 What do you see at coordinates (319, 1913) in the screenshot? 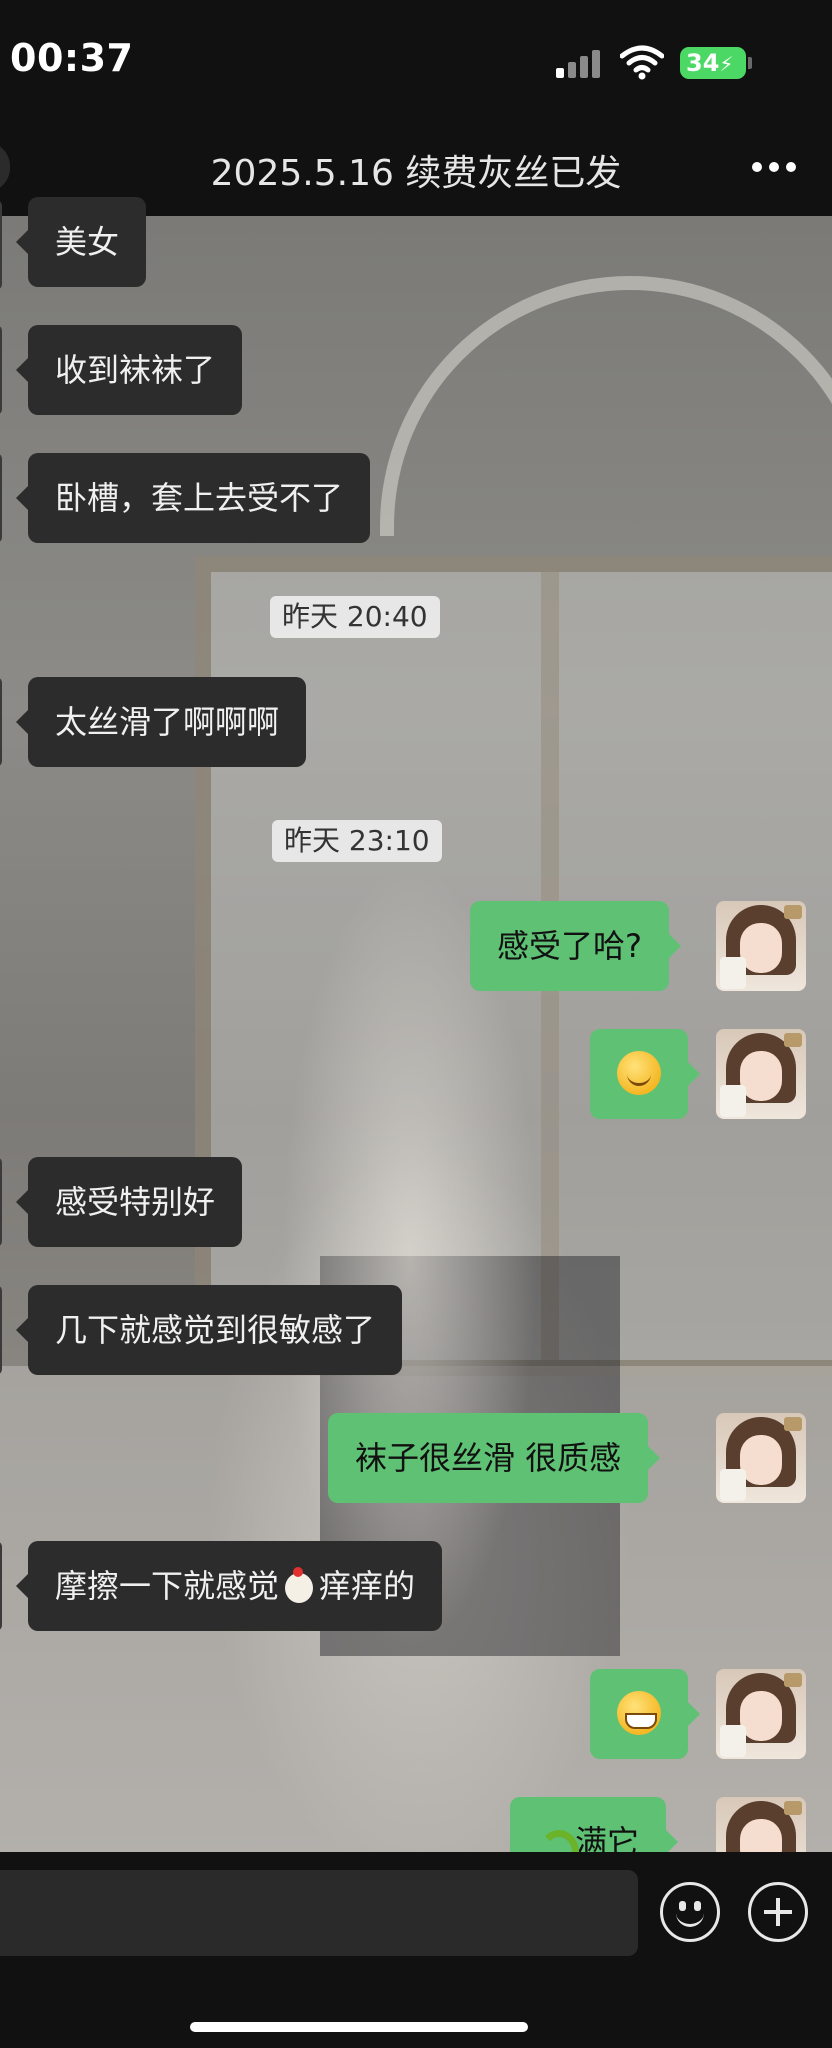
I see `message-input` at bounding box center [319, 1913].